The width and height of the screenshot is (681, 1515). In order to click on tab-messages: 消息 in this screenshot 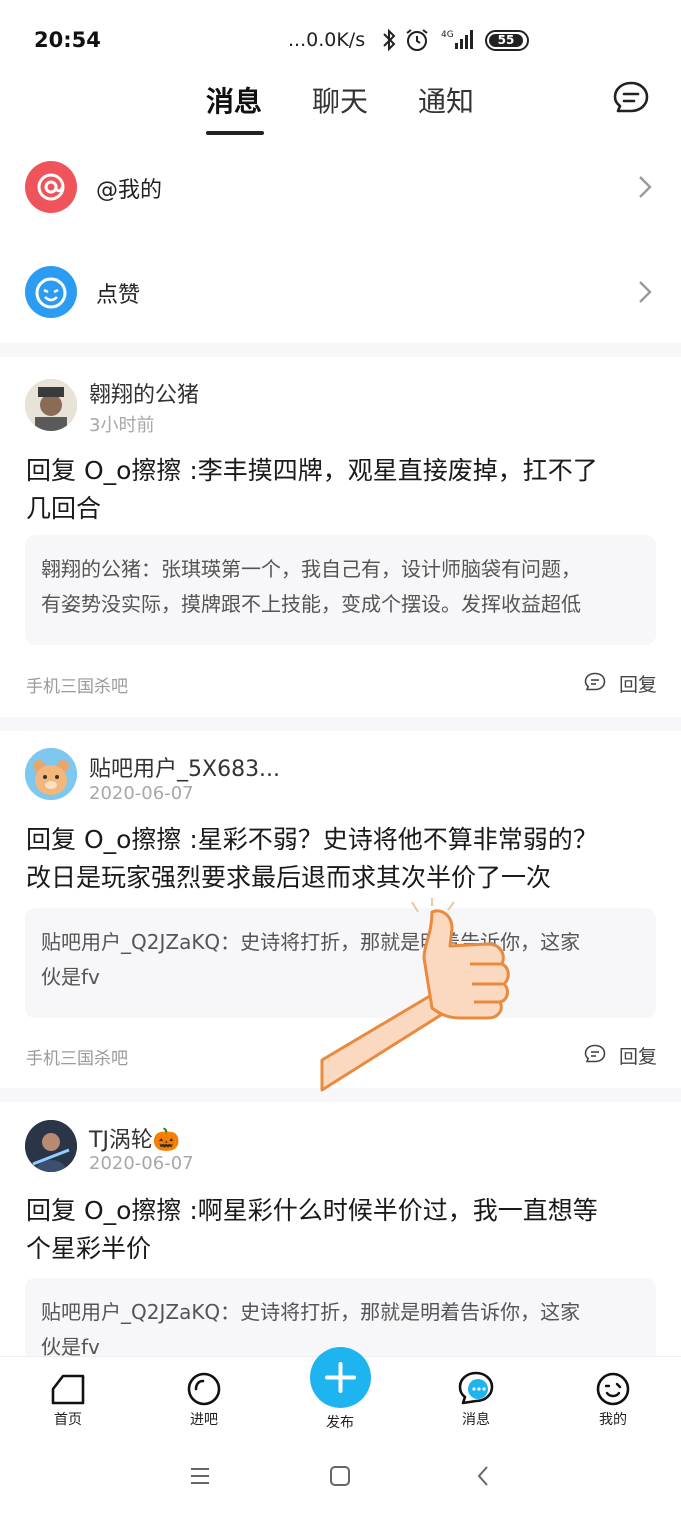, I will do `click(234, 100)`.